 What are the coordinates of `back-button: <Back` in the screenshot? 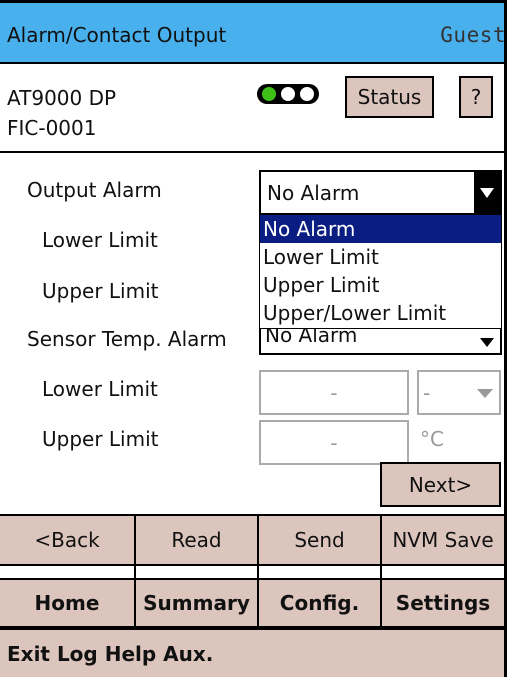 It's located at (68, 540).